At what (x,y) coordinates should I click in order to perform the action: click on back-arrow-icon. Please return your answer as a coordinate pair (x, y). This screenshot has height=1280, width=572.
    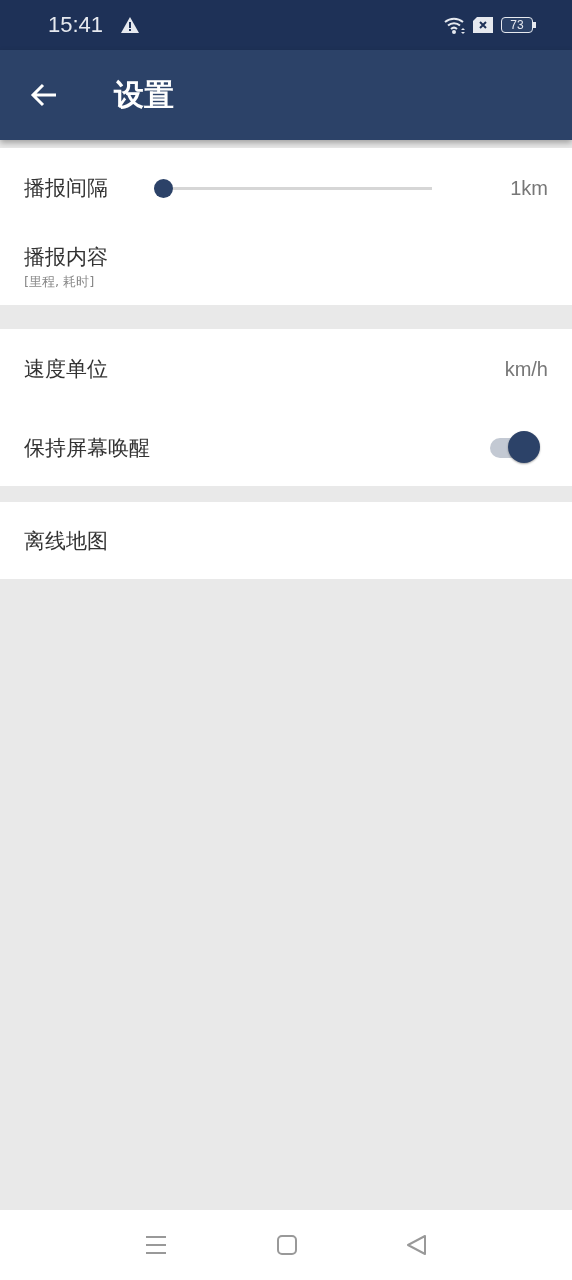
    Looking at the image, I should click on (44, 95).